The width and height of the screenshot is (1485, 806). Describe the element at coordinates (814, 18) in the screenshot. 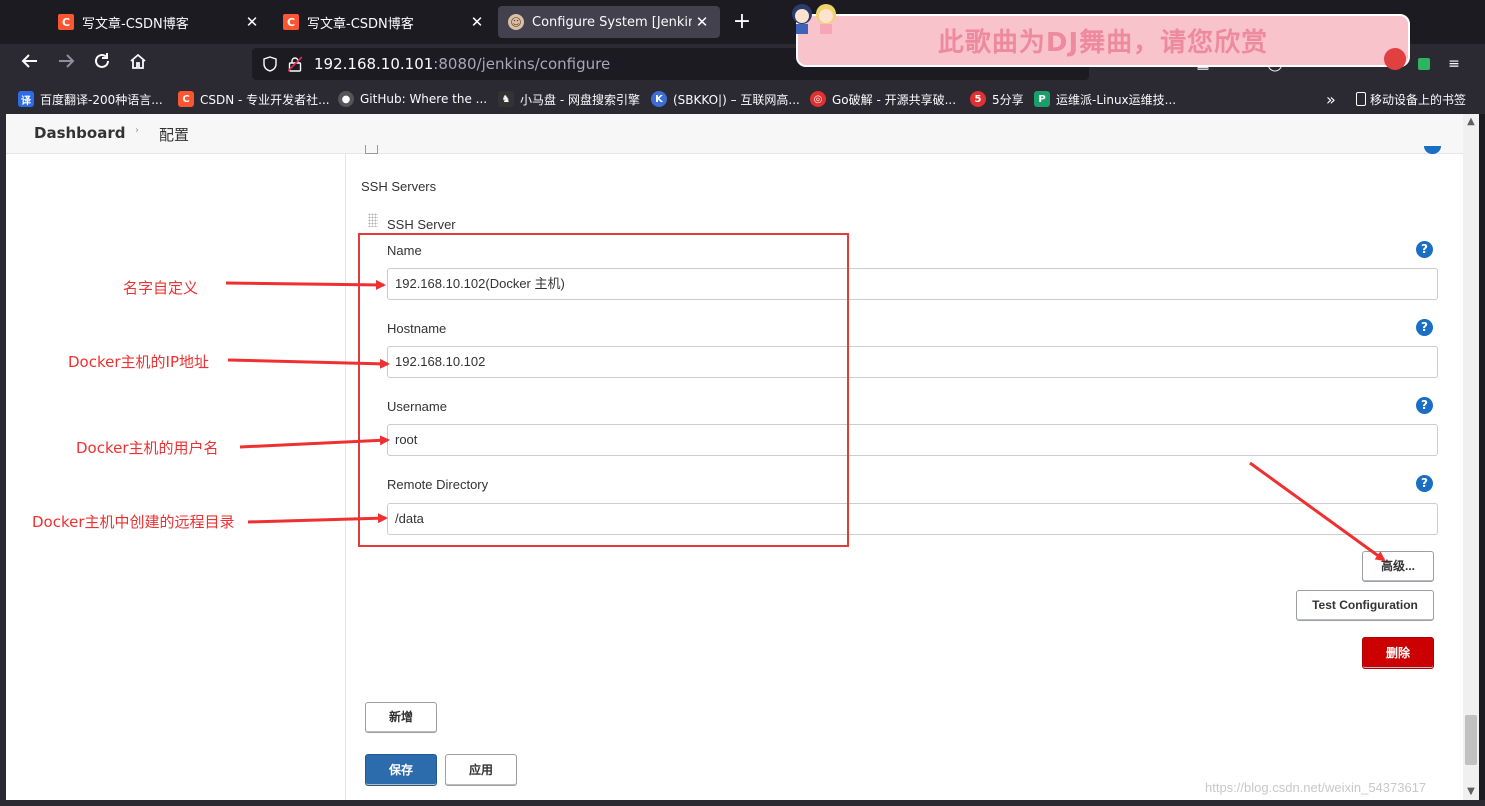

I see `anime-mascot-icon` at that location.